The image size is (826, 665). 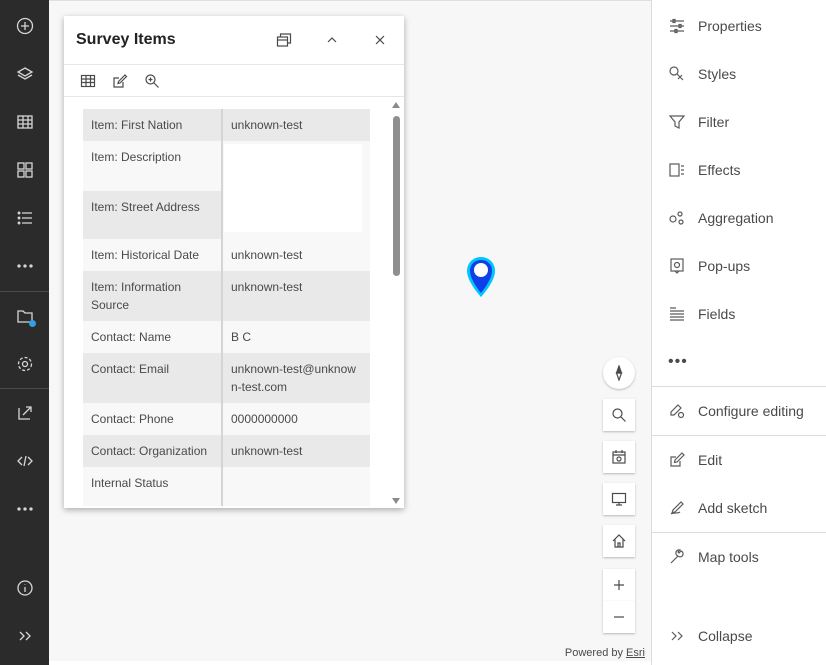 What do you see at coordinates (24, 636) in the screenshot?
I see `expand-icon` at bounding box center [24, 636].